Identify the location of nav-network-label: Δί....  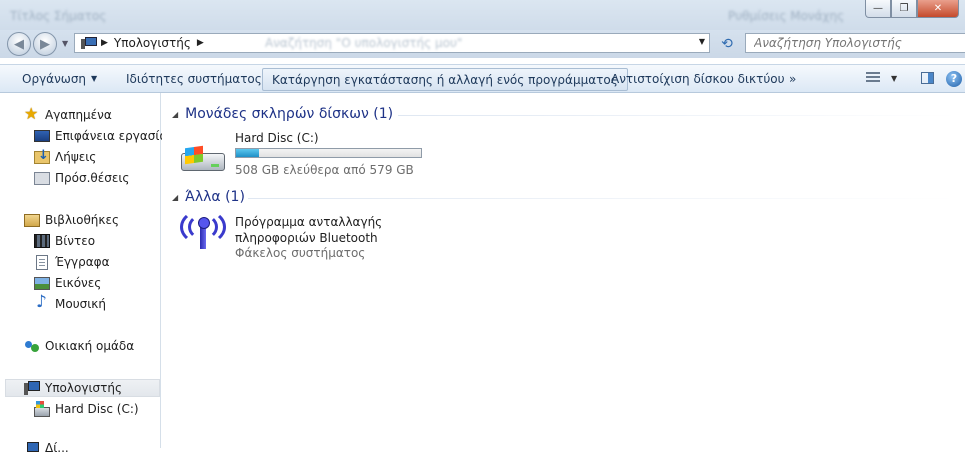
(57, 448).